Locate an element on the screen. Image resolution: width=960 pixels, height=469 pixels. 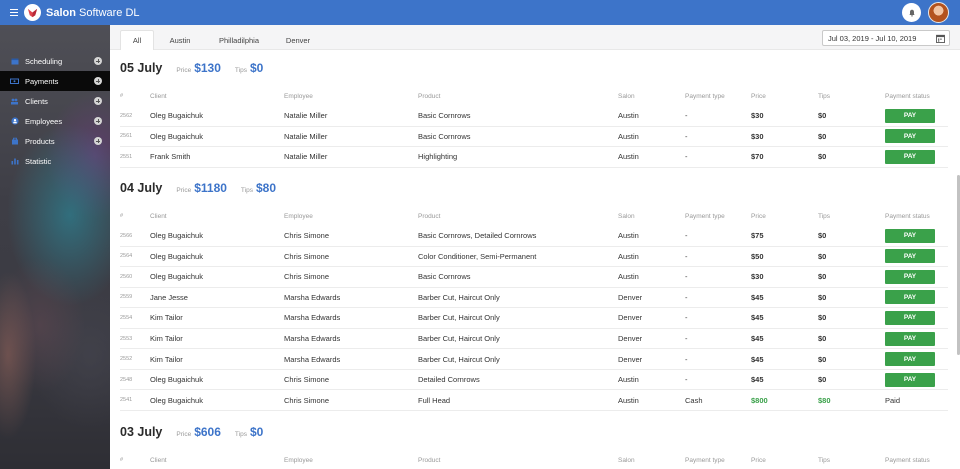
menu-icon is located at coordinates (14, 12).